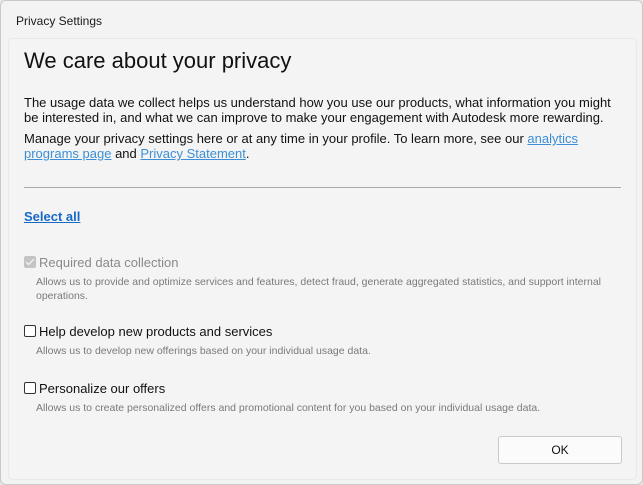 The image size is (643, 485). What do you see at coordinates (59, 21) in the screenshot?
I see `window-title: Privacy Settings` at bounding box center [59, 21].